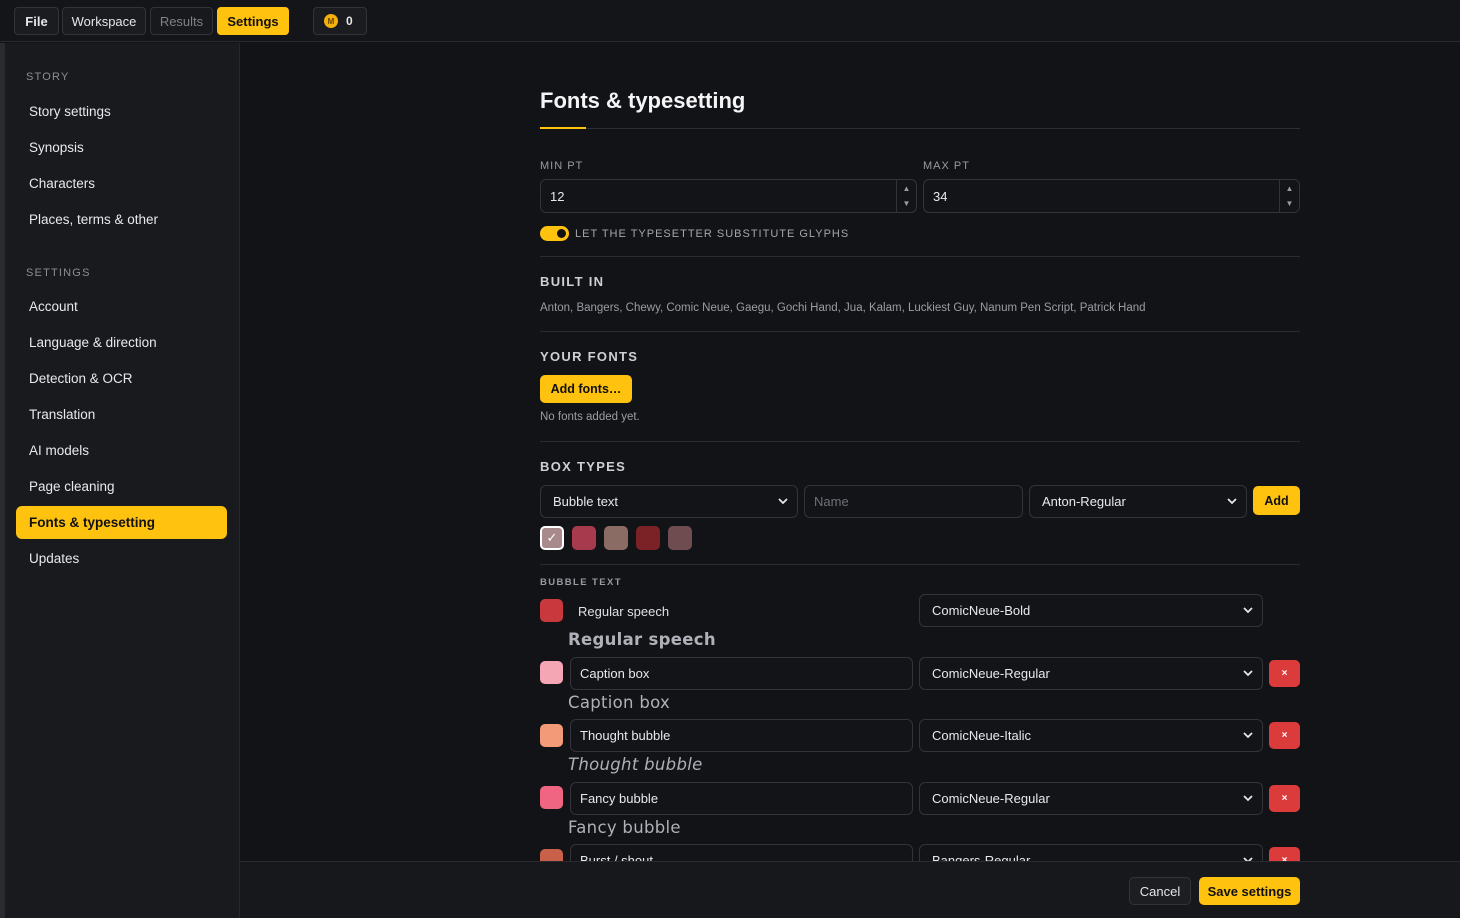  Describe the element at coordinates (36, 21) in the screenshot. I see `tab-file: File` at that location.